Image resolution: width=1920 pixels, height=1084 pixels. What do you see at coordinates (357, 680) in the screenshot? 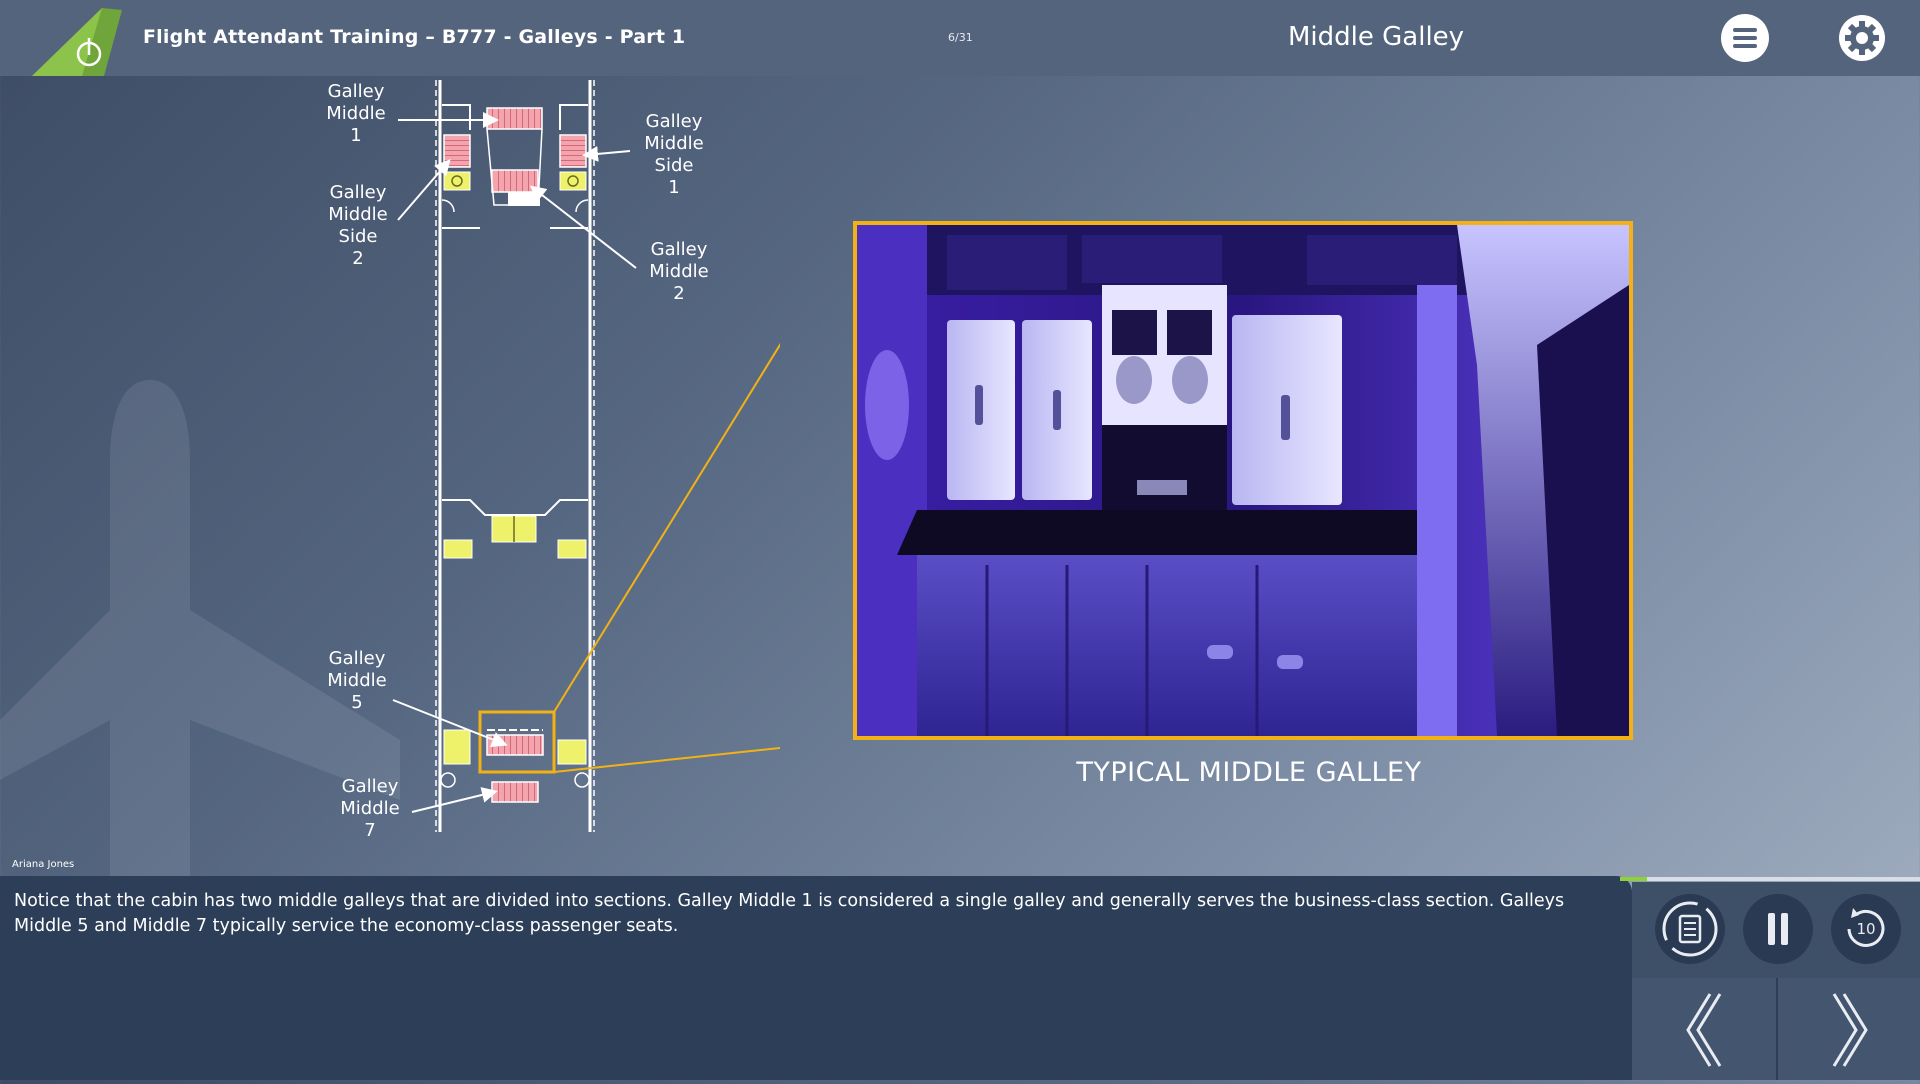
I see `label-galley-middle-5: Galley Middle 5` at bounding box center [357, 680].